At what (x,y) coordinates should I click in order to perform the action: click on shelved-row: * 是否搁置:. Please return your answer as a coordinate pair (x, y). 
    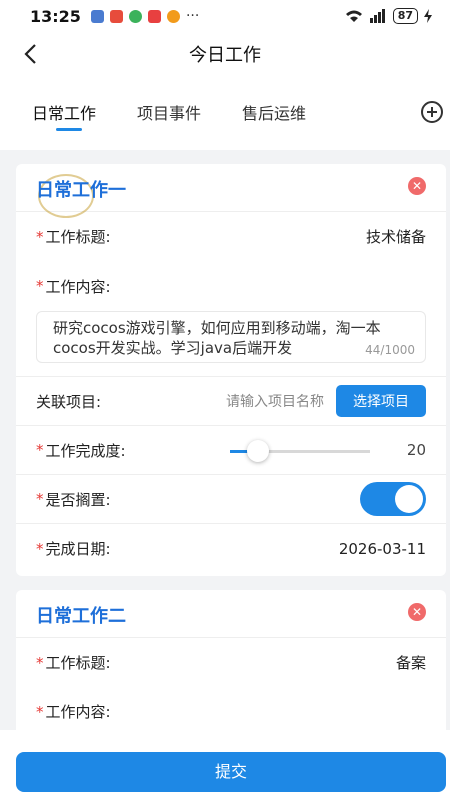
    Looking at the image, I should click on (231, 499).